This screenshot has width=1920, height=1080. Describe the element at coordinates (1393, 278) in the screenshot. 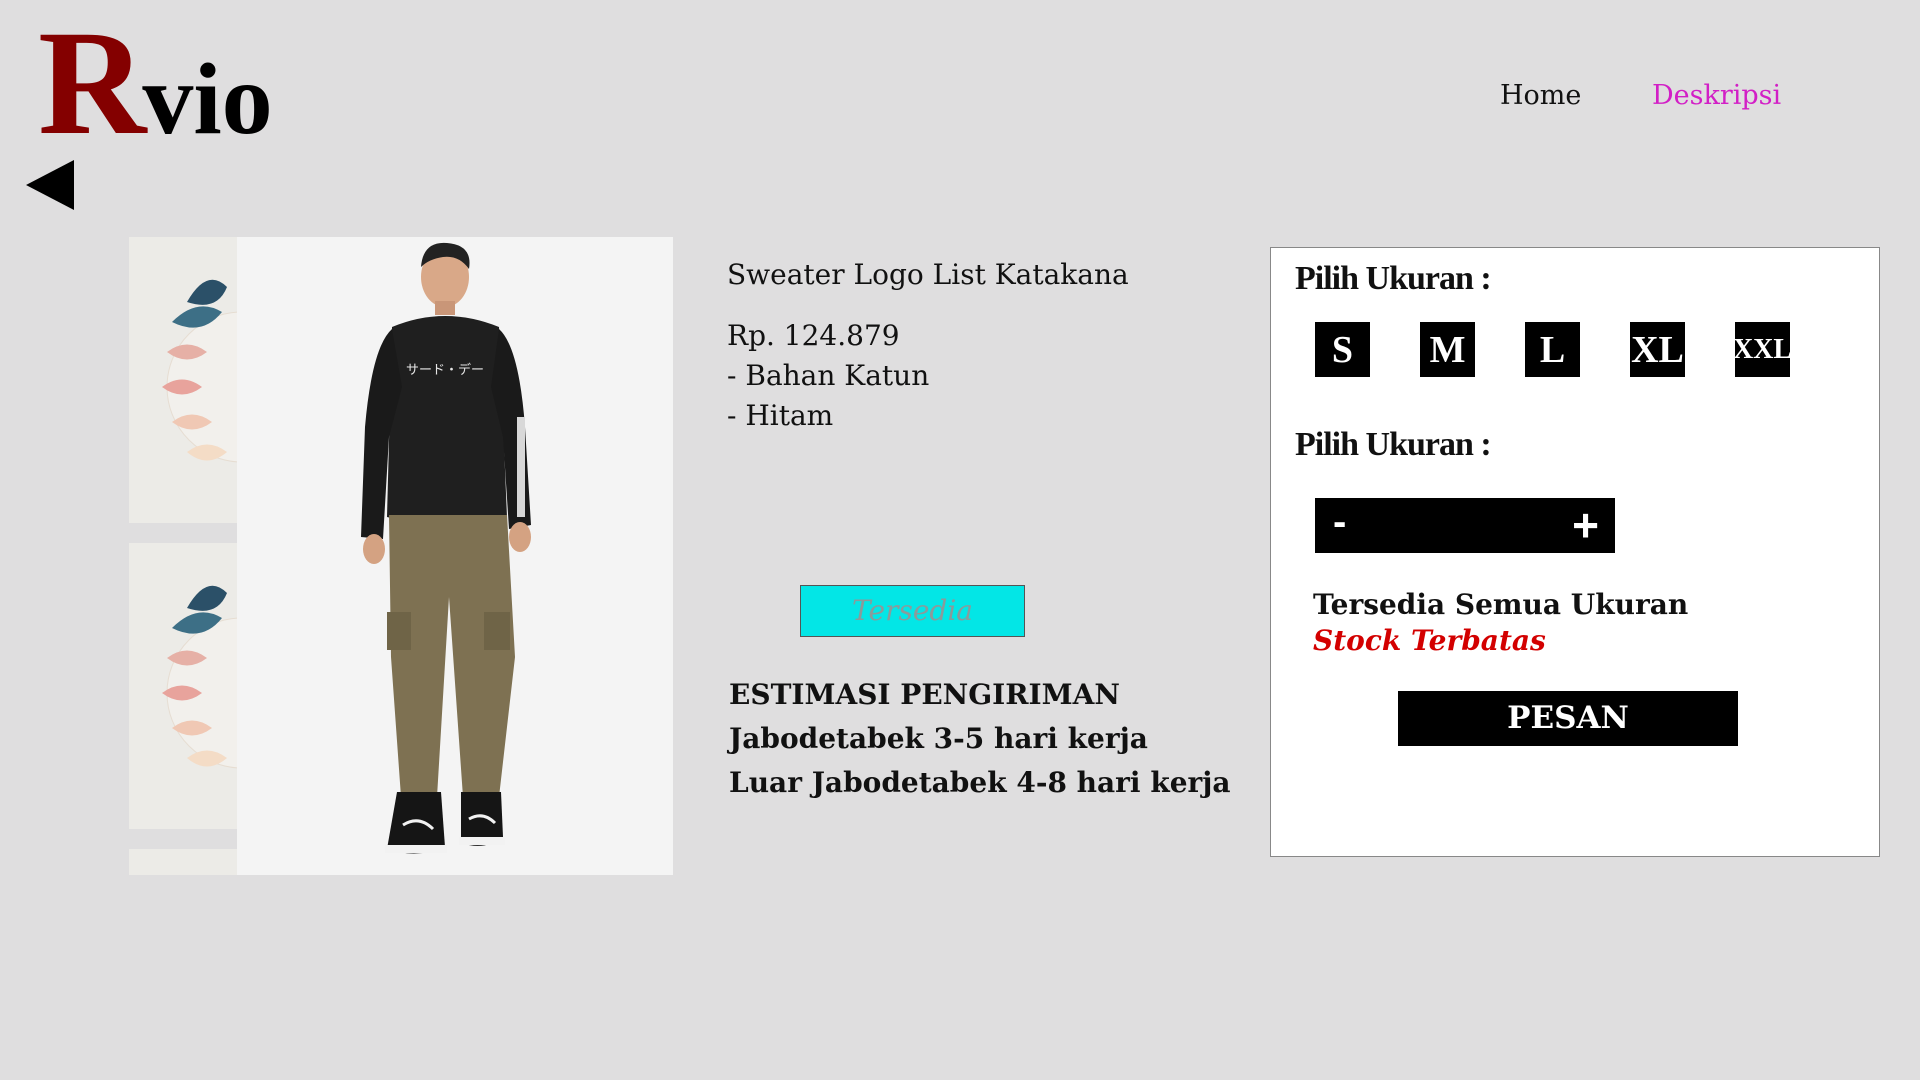

I see `size-heading: Pilih Ukuran :` at that location.